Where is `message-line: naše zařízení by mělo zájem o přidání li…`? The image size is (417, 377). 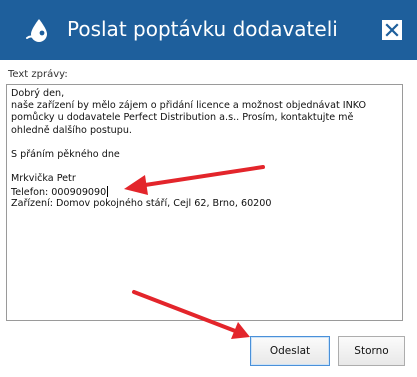 message-line: naše zařízení by mělo zájem o přidání li… is located at coordinates (189, 106).